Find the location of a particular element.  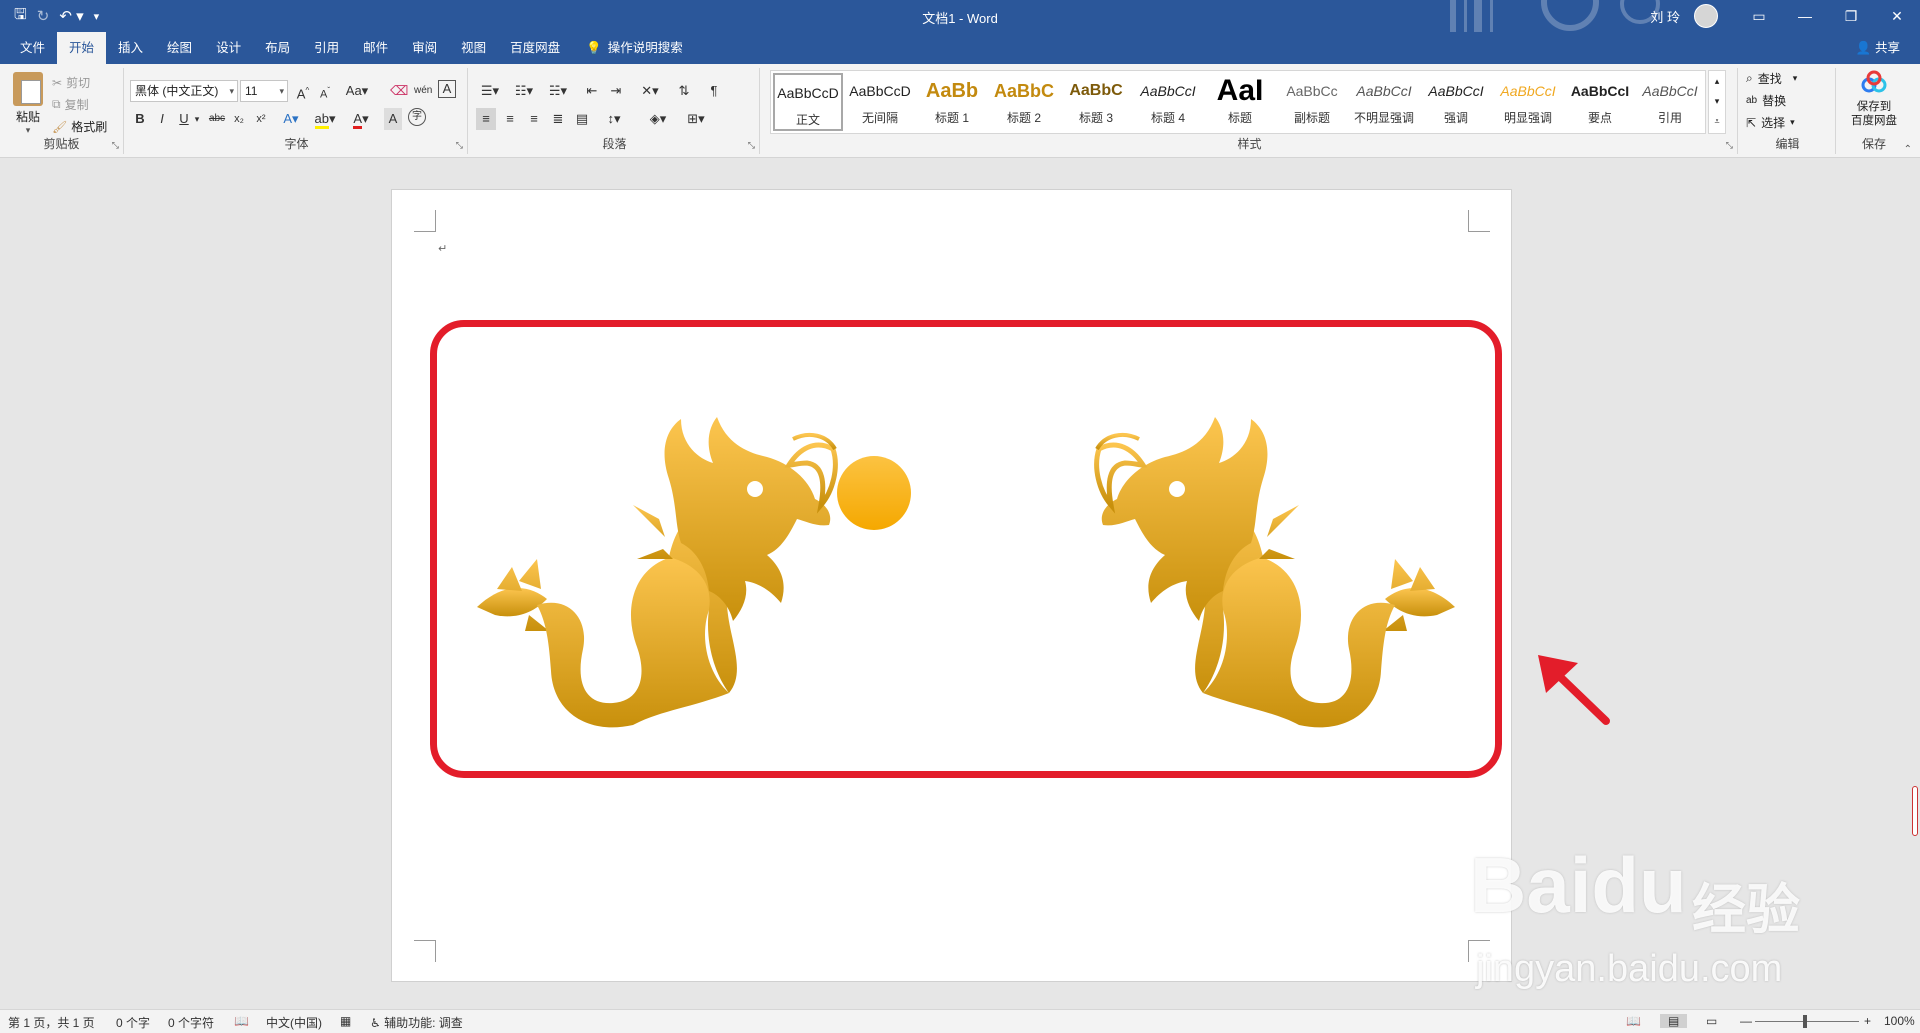

zoom-in-icon: + is located at coordinates (1867, 1021).